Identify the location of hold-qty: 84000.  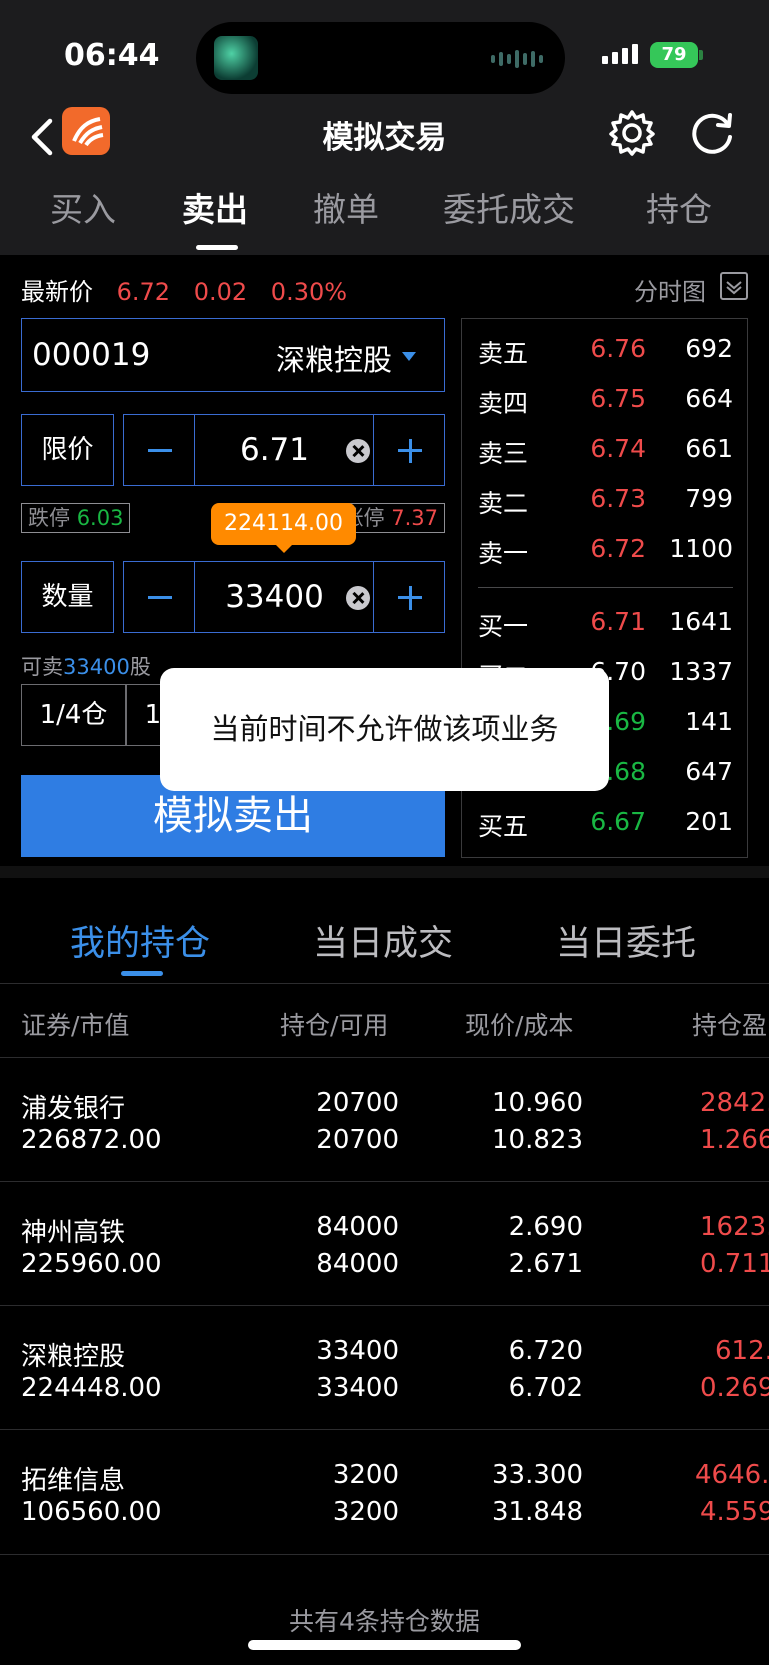
(357, 1227).